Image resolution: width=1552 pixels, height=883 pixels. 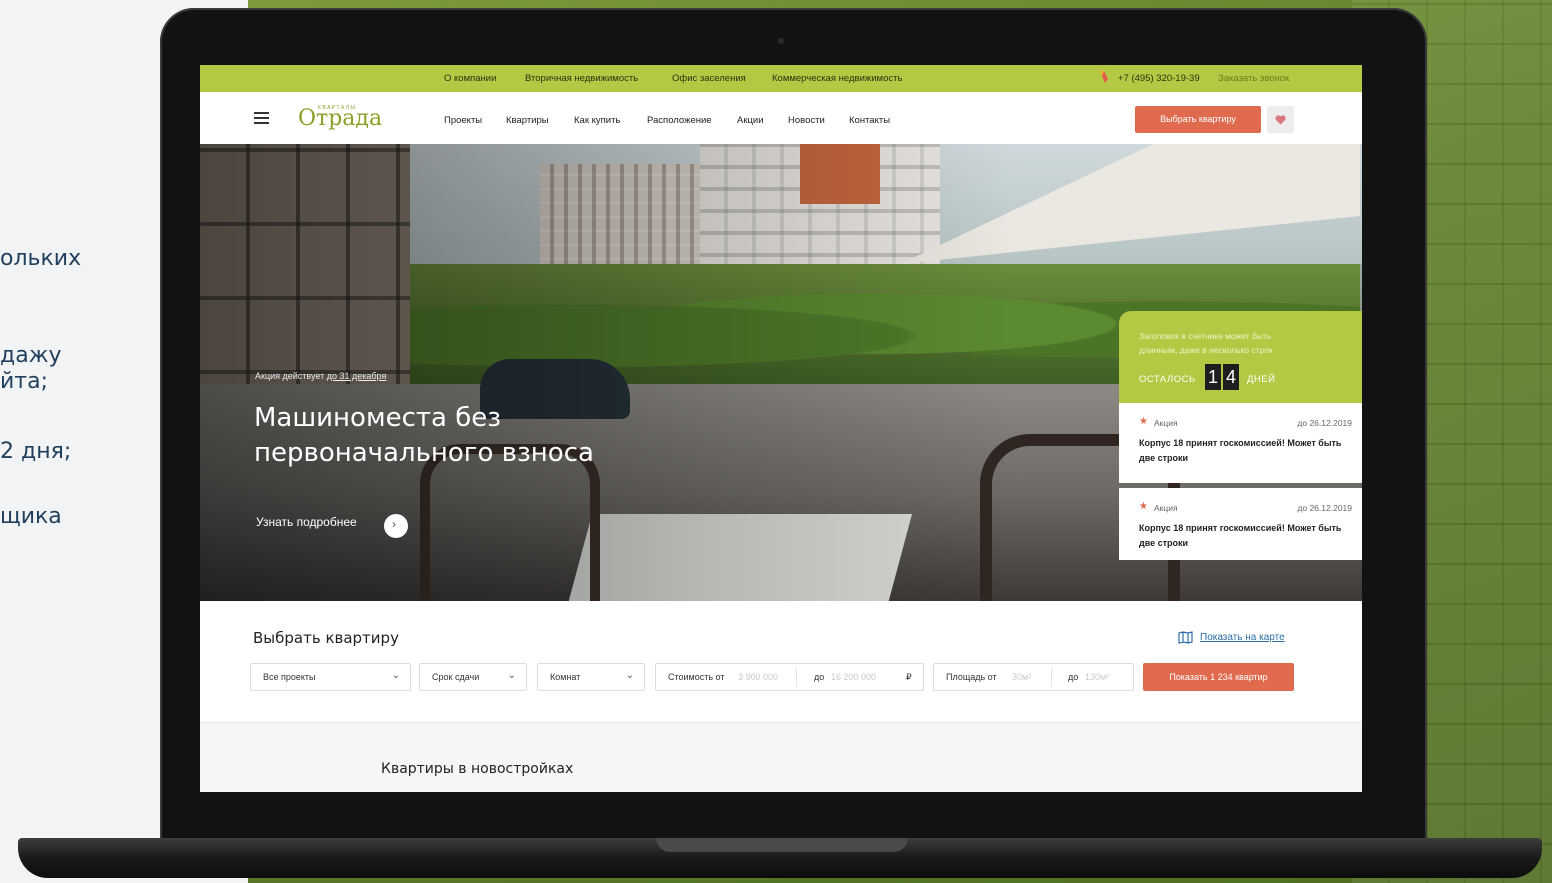 What do you see at coordinates (291, 376) in the screenshot?
I see `promo-note-prefix: Акция действует` at bounding box center [291, 376].